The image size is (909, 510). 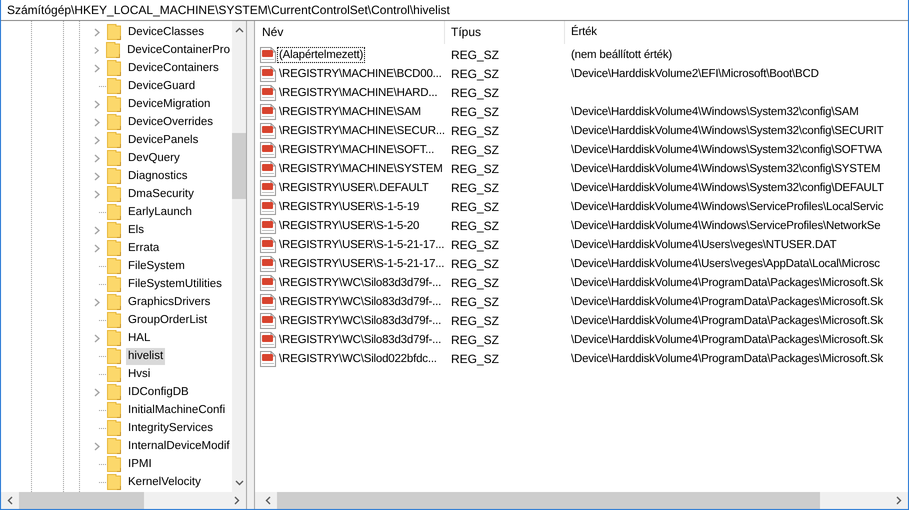 What do you see at coordinates (239, 30) in the screenshot?
I see `scroll-up-icon` at bounding box center [239, 30].